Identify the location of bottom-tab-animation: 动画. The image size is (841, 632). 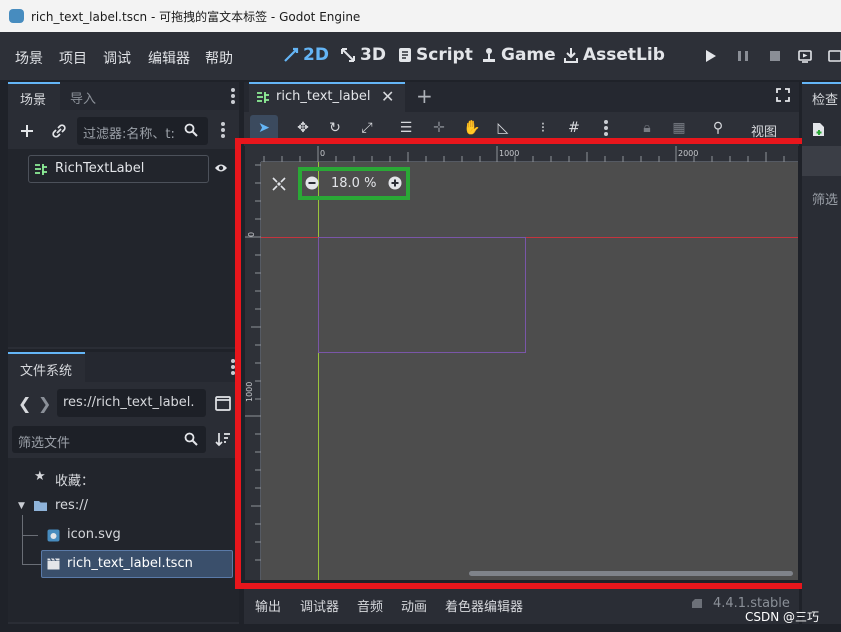
(414, 605).